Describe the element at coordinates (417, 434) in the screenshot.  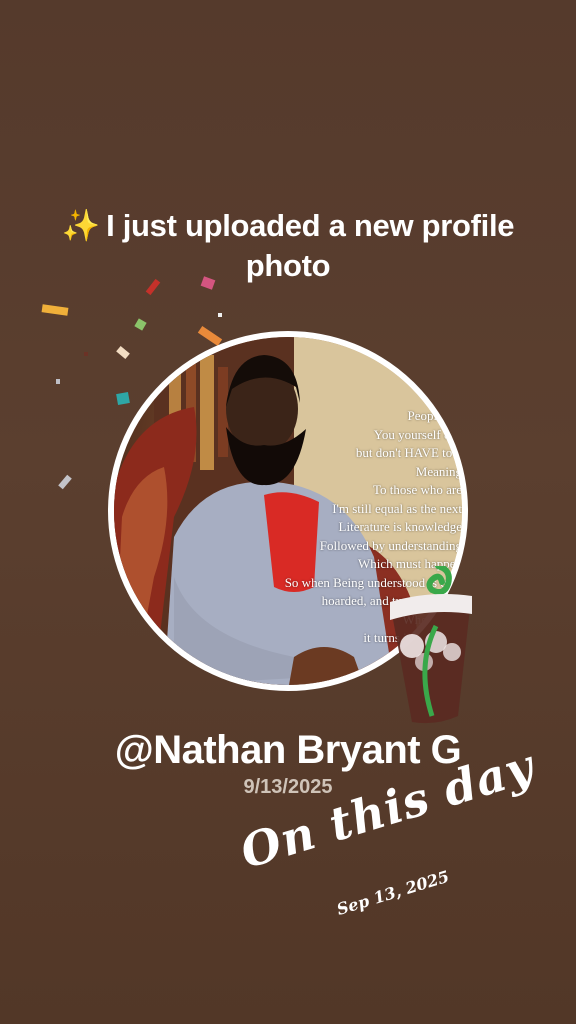
I see `overlay-text-line: You yourself can` at that location.